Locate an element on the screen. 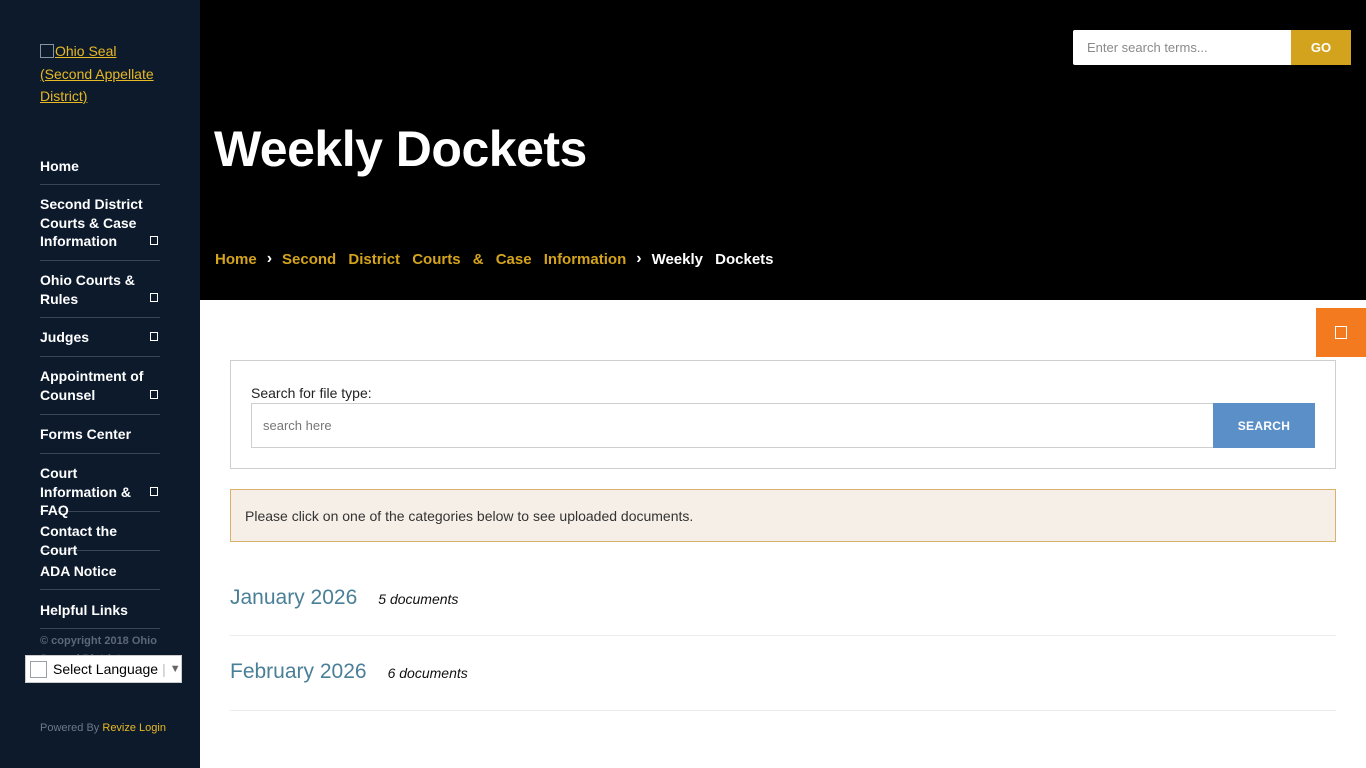 The image size is (1366, 768). nav-link-home: Home is located at coordinates (100, 161).